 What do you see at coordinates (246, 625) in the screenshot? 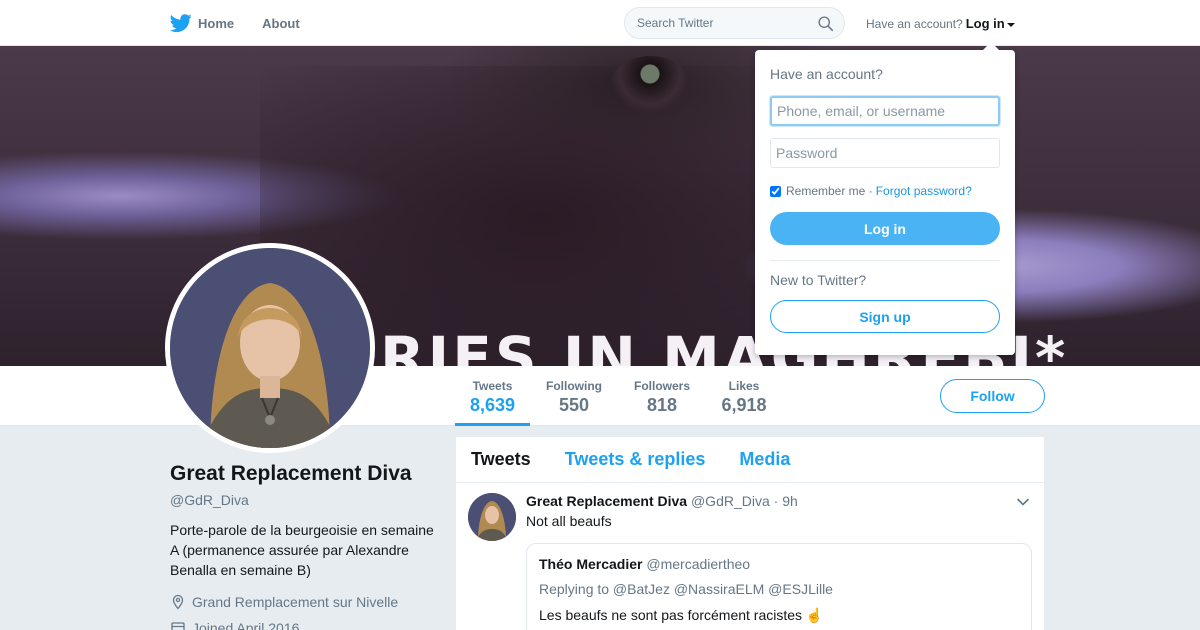
I see `profile-joined-text: Joined April 2016` at bounding box center [246, 625].